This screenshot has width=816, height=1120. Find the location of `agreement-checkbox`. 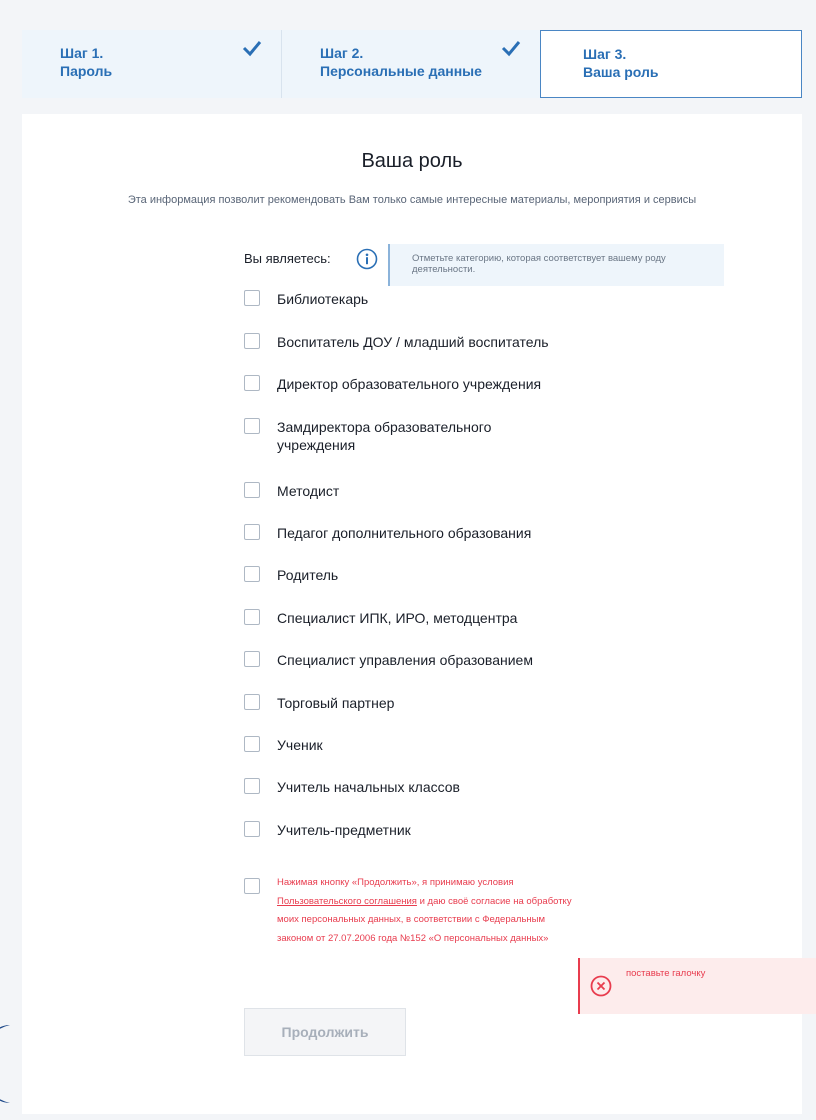

agreement-checkbox is located at coordinates (252, 886).